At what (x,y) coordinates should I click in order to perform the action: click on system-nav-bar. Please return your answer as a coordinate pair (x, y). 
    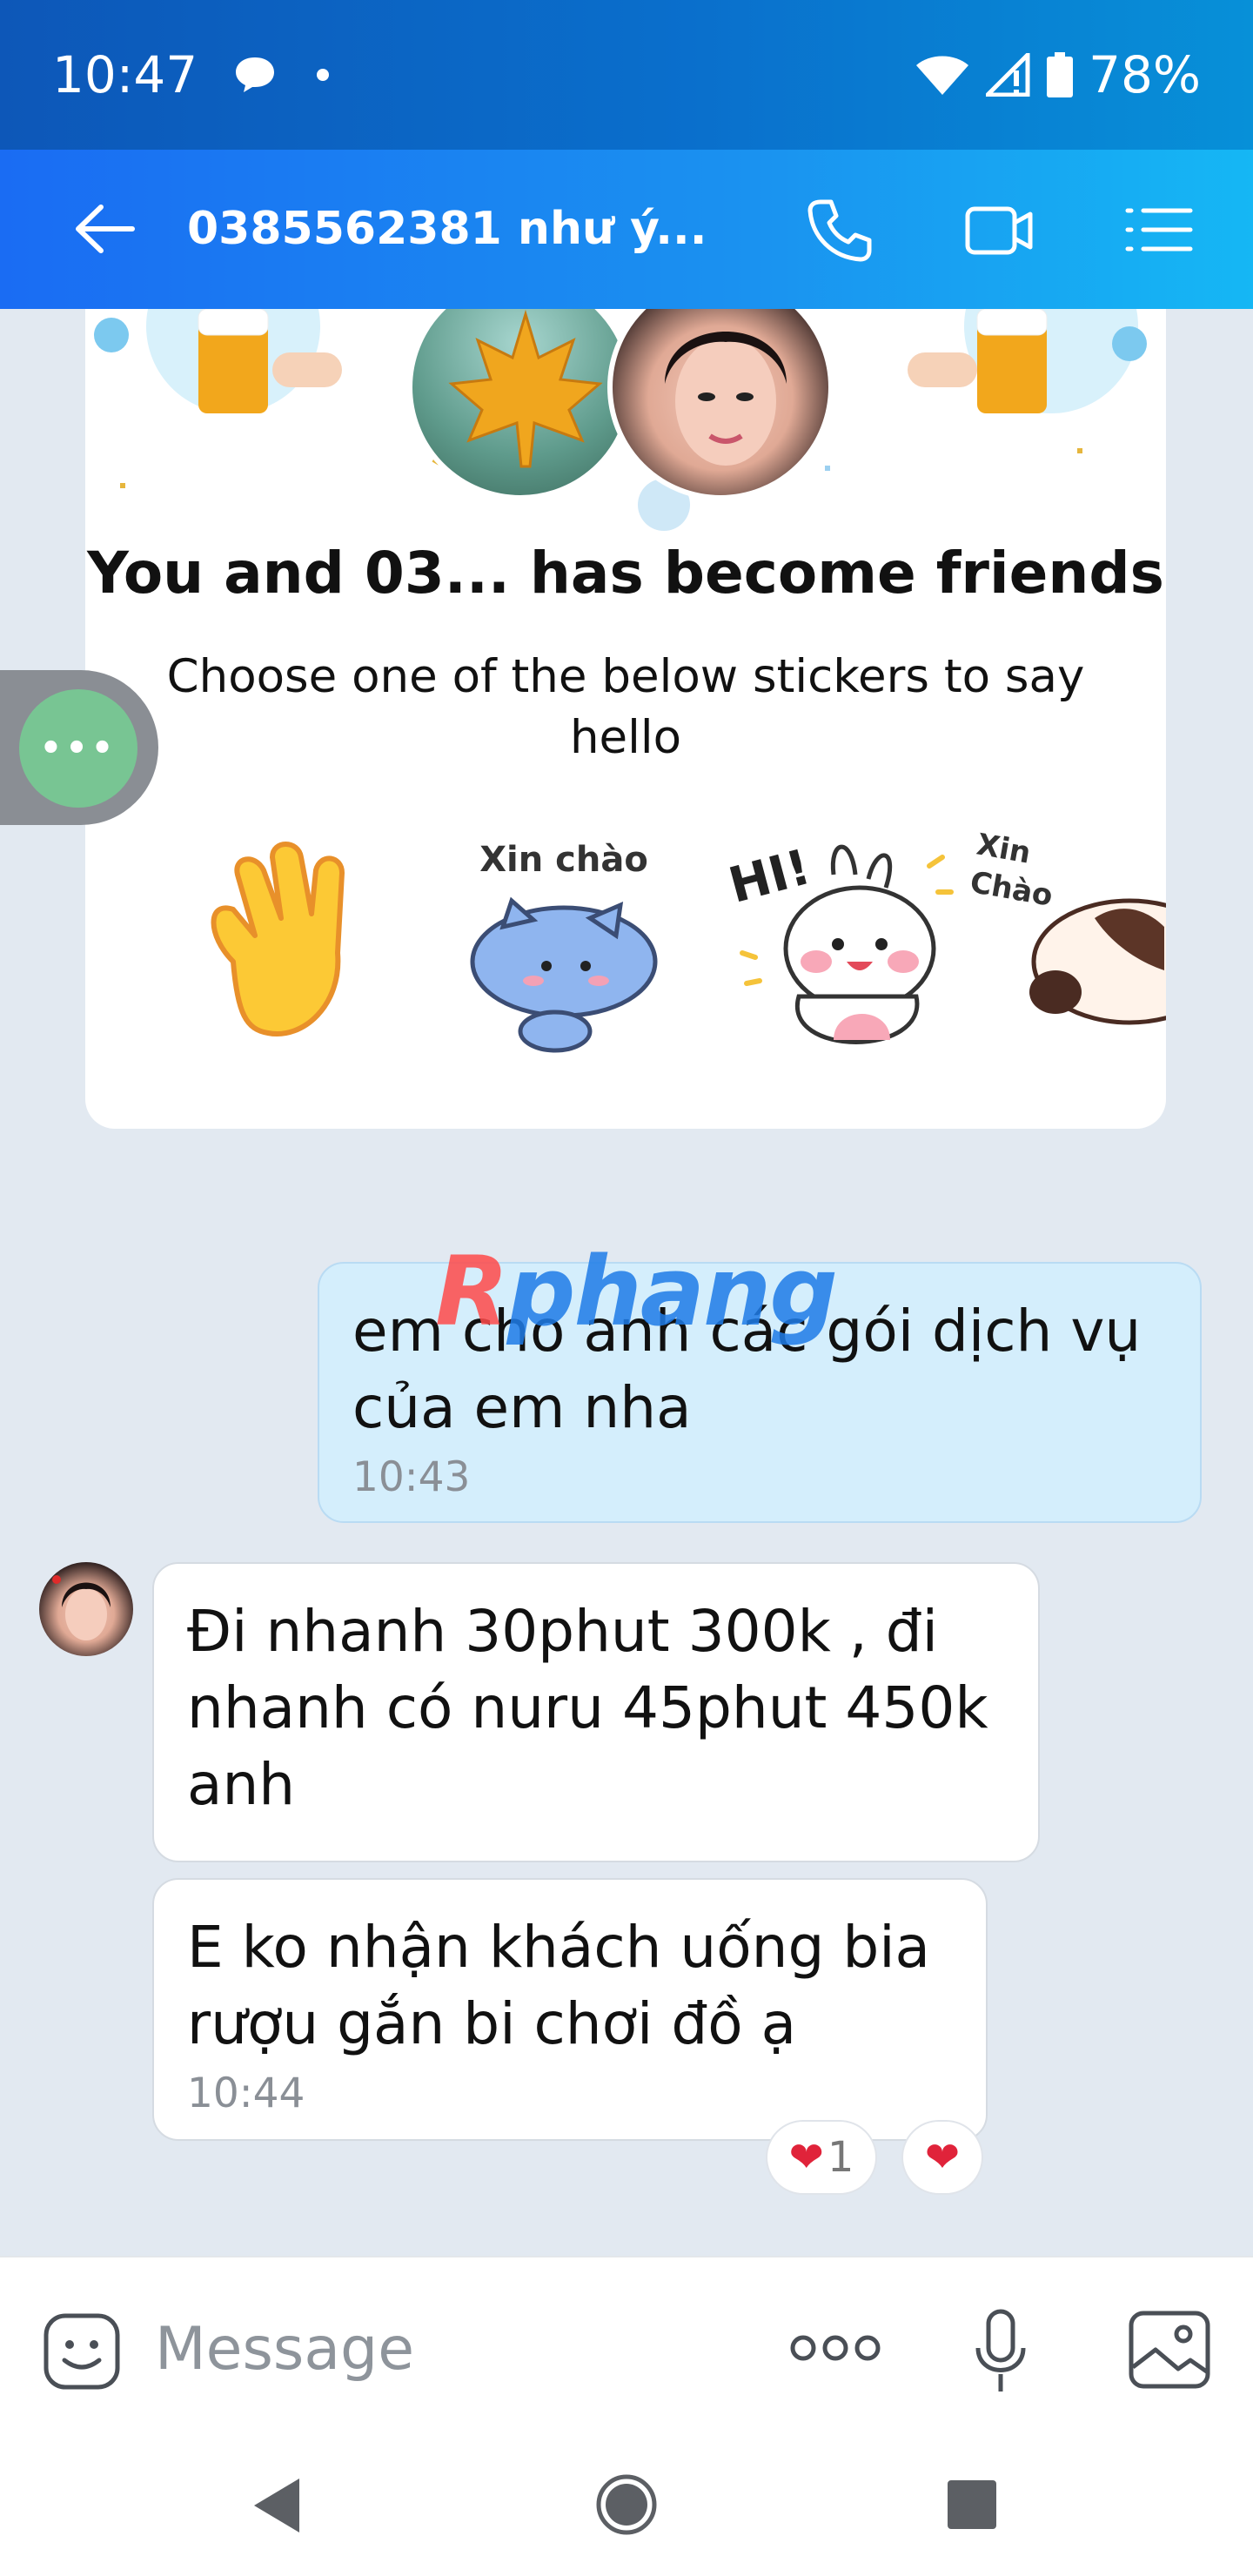
    Looking at the image, I should click on (626, 2508).